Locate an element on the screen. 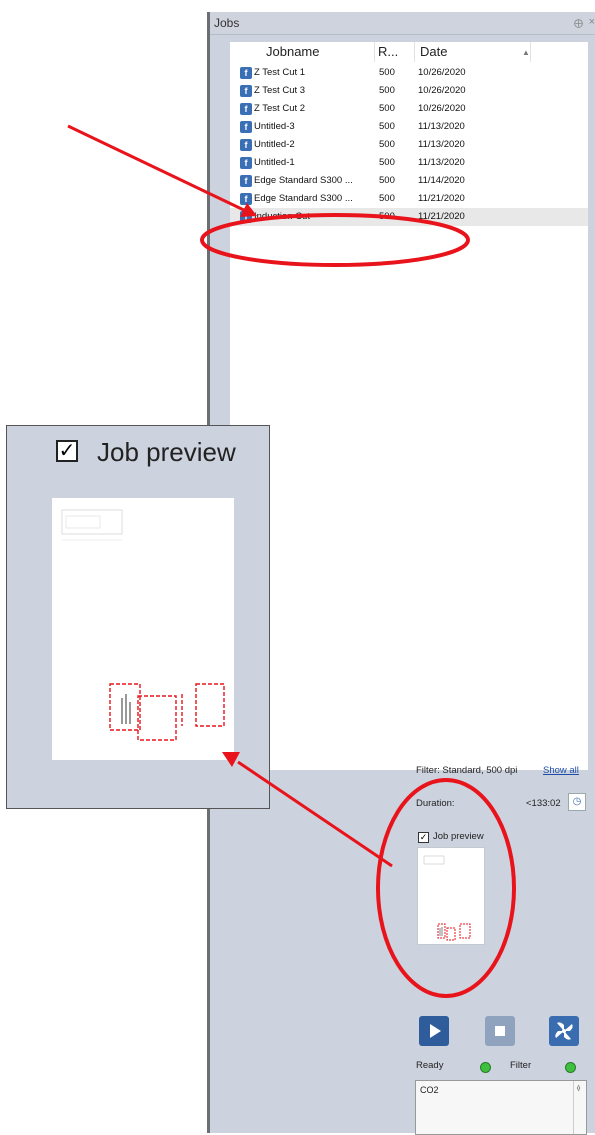 This screenshot has height=1135, width=595. job-preview-checkbox: ✓ is located at coordinates (423, 837).